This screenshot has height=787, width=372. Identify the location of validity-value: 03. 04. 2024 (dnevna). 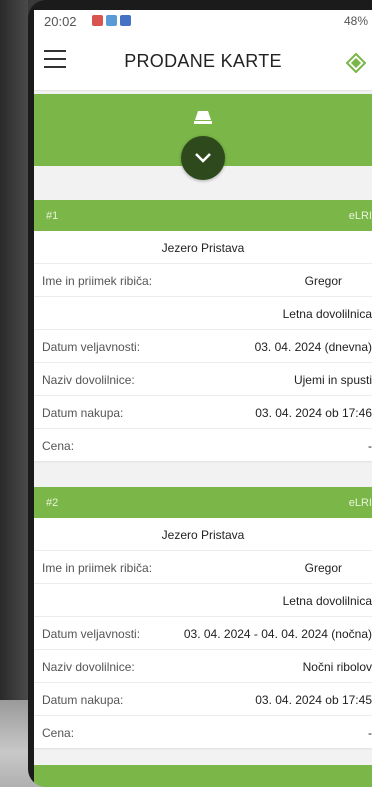
(313, 347).